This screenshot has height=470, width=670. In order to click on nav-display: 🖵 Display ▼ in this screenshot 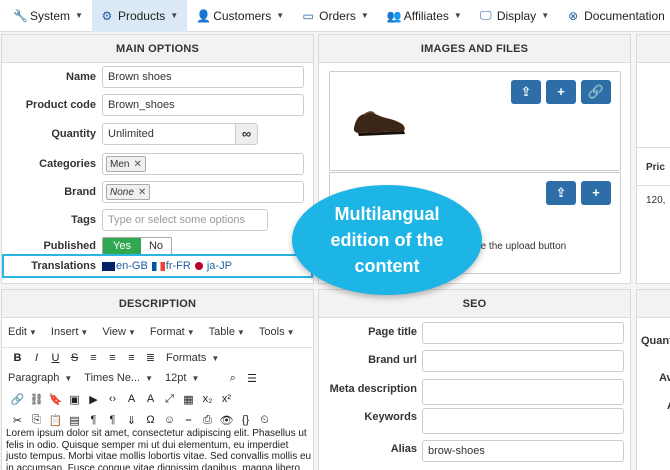, I will do `click(514, 16)`.